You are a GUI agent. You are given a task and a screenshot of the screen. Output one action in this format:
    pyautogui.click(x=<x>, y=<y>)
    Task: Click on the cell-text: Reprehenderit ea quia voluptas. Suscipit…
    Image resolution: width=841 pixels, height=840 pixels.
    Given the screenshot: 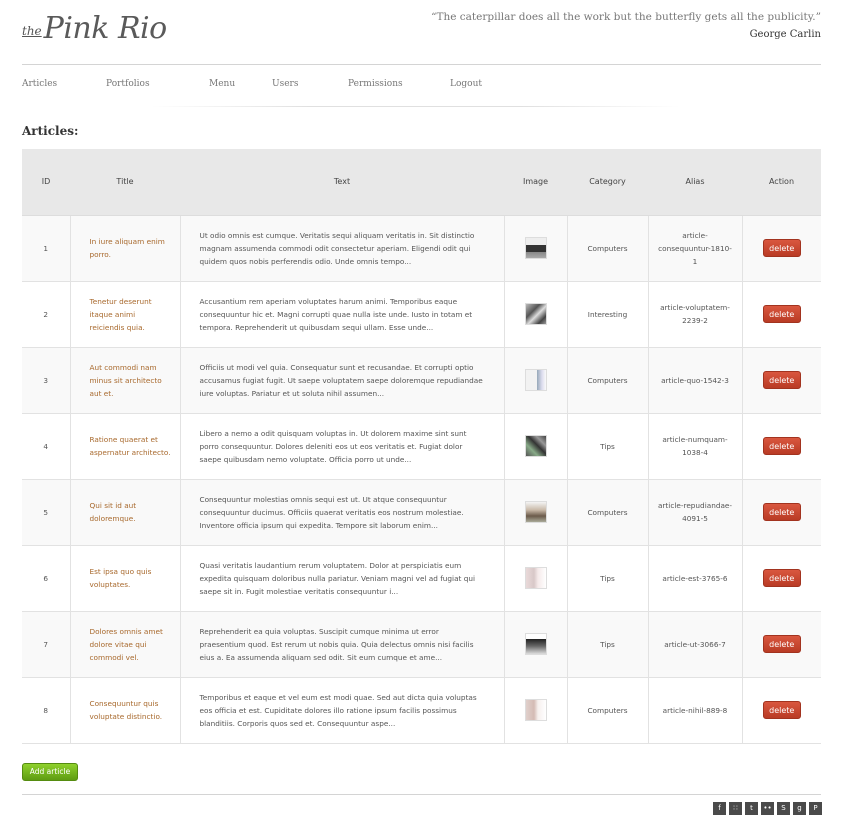 What is the action you would take?
    pyautogui.click(x=342, y=644)
    